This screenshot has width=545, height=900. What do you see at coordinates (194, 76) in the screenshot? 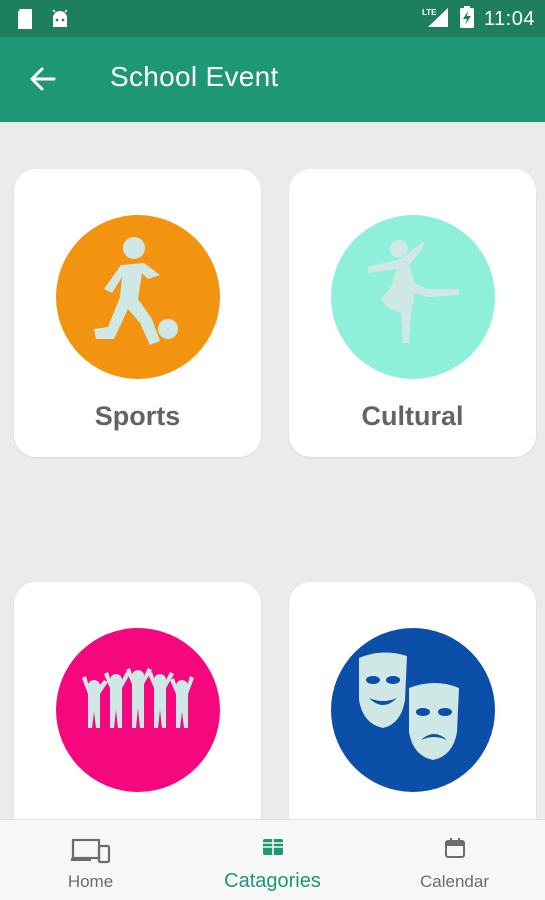
I see `page-title: School Event` at bounding box center [194, 76].